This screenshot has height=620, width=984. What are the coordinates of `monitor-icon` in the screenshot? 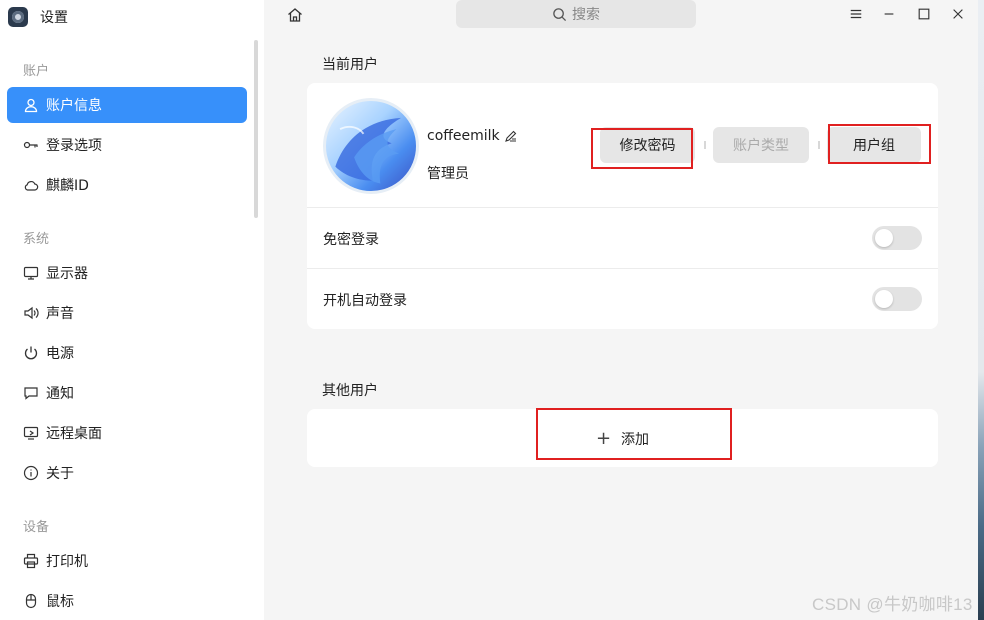 It's located at (31, 273).